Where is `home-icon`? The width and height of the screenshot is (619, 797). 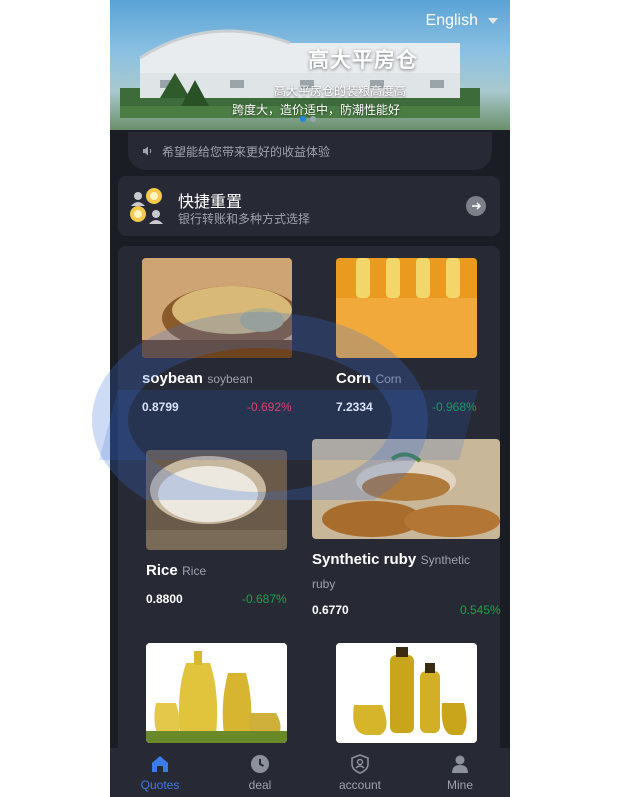
home-icon is located at coordinates (160, 764).